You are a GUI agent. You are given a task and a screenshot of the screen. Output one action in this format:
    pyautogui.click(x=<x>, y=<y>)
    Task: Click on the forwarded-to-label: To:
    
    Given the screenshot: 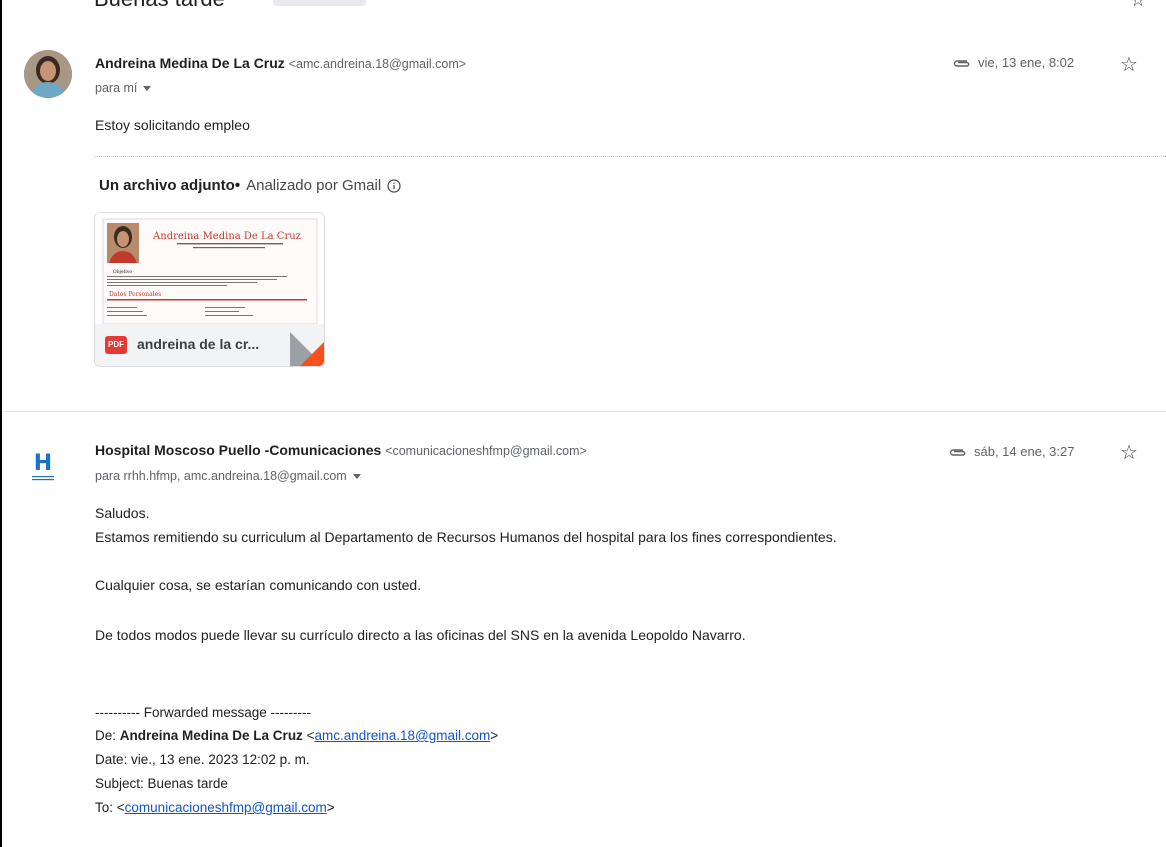 What is the action you would take?
    pyautogui.click(x=104, y=807)
    